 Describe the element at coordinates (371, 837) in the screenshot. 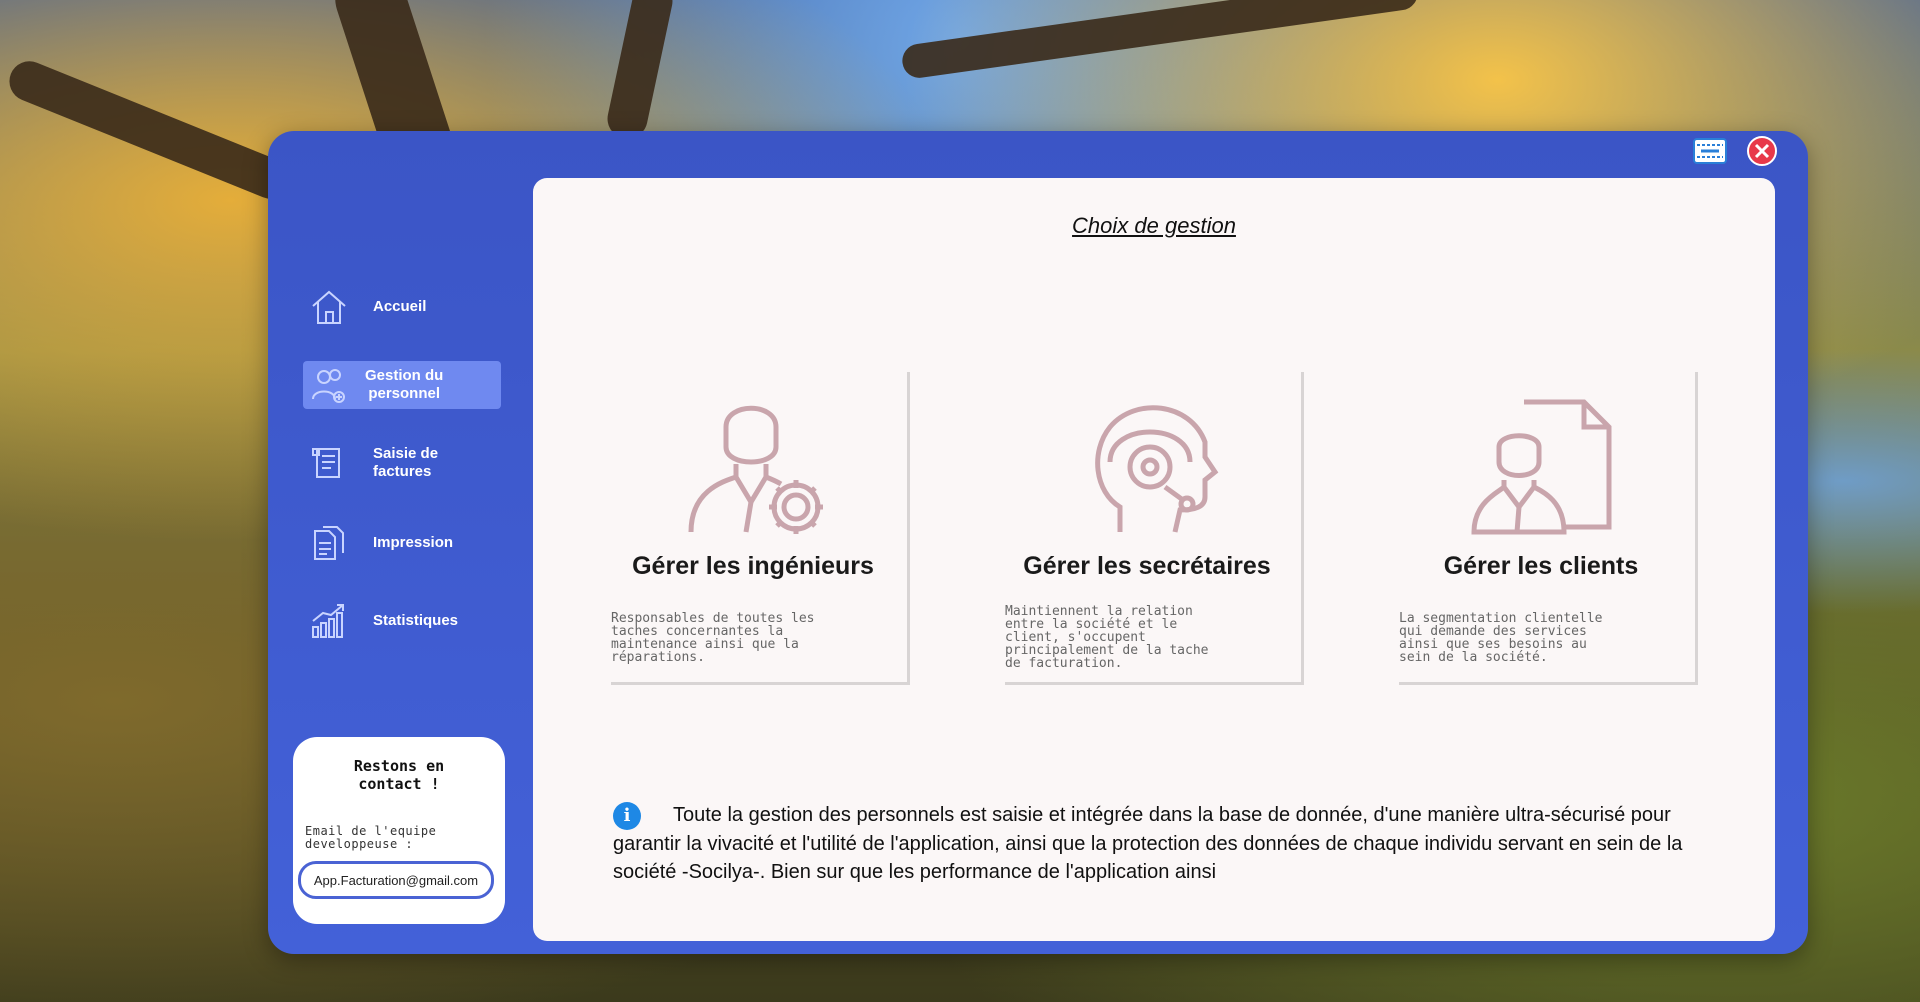

I see `contact-email-label: Email de l'equipe developpeuse :` at that location.